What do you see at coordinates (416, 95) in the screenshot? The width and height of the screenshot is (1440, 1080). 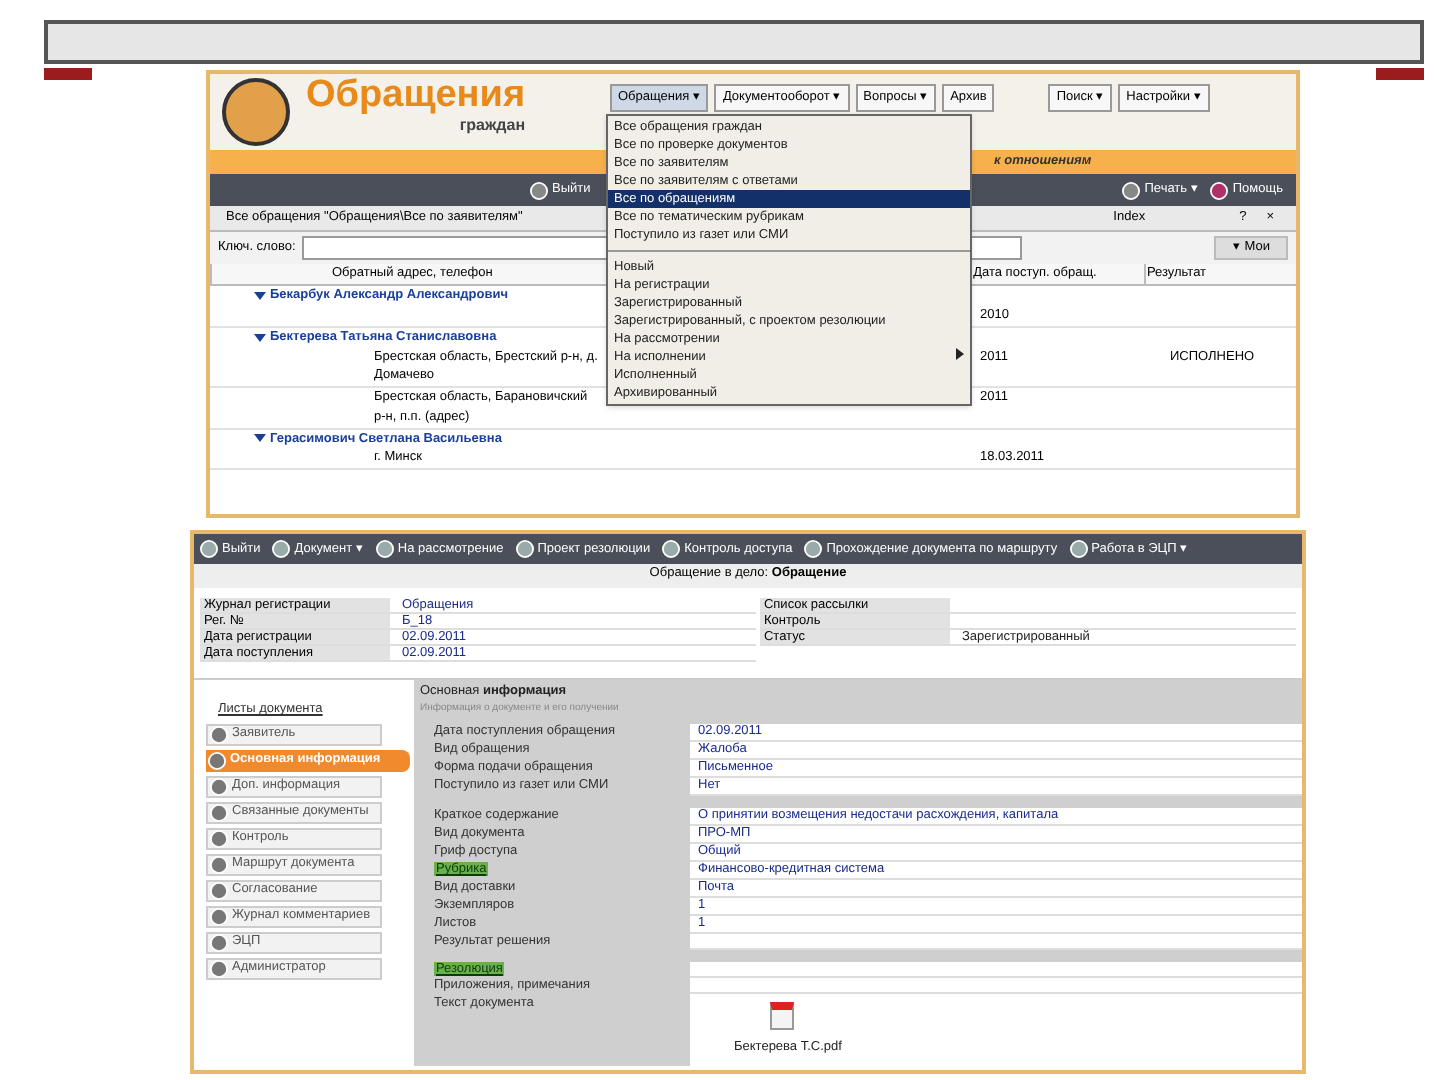 I see `logo-title: Обращения` at bounding box center [416, 95].